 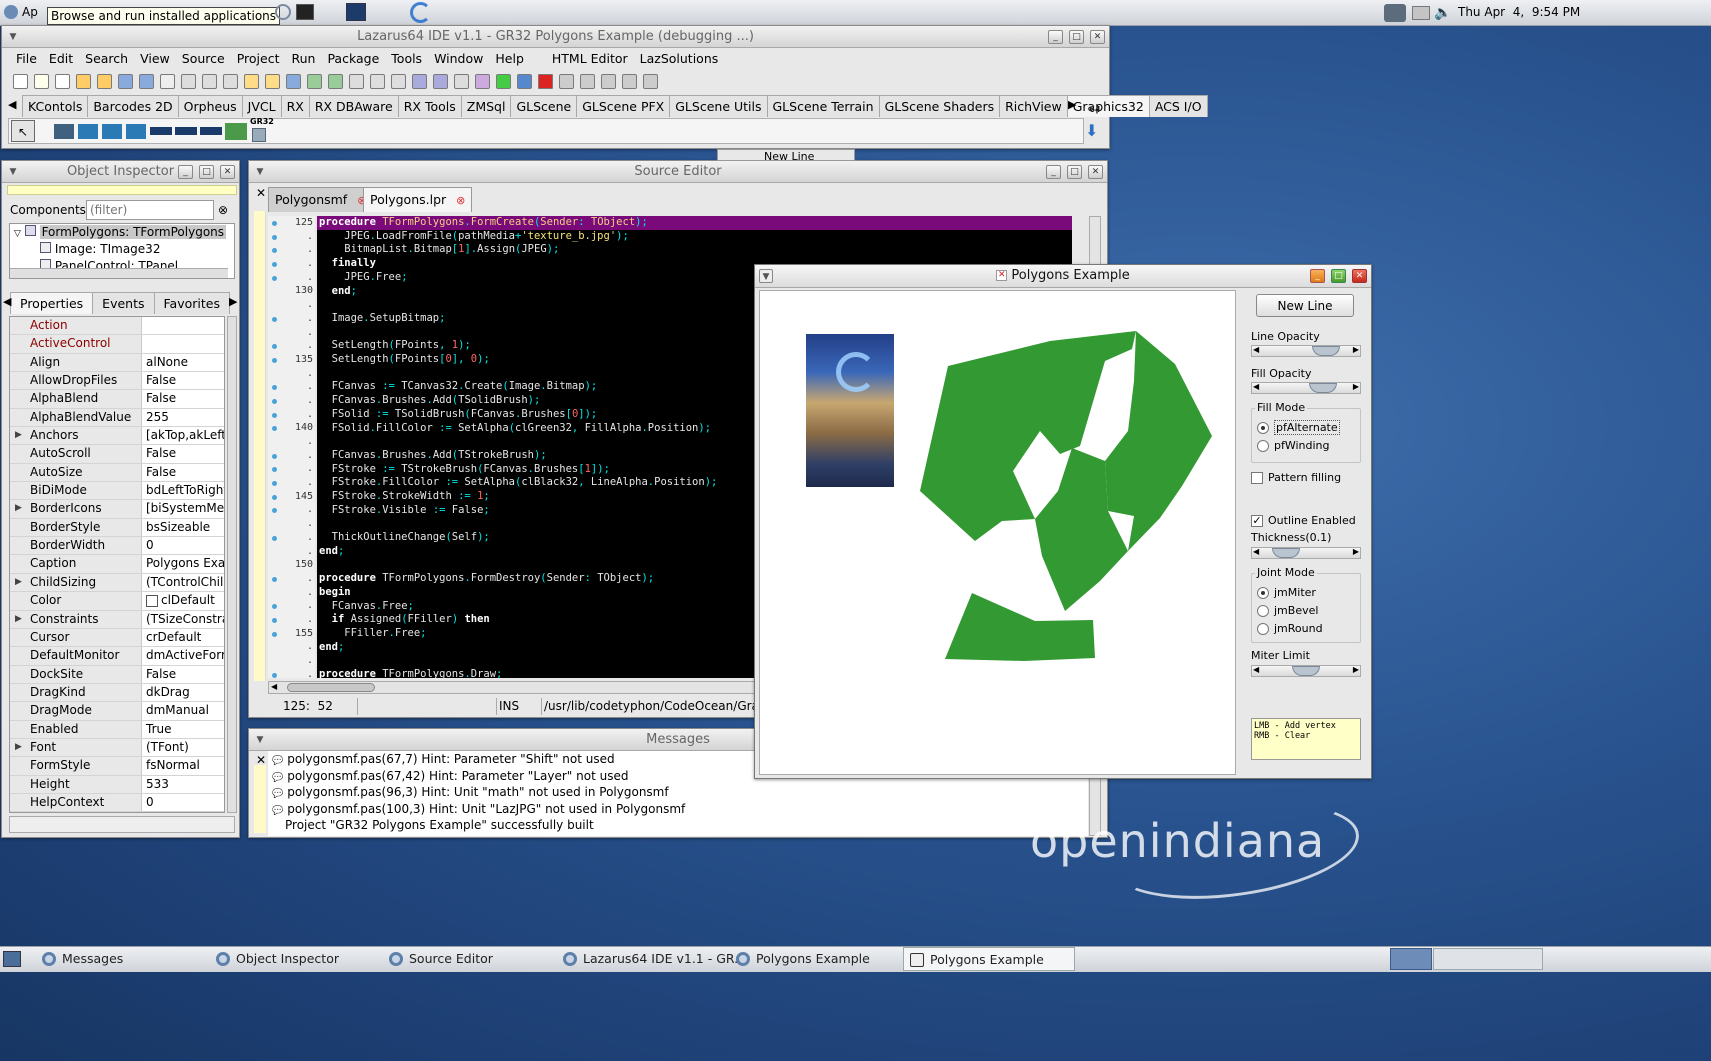 I want to click on palette-tab-rx-tools: RX Tools, so click(x=429, y=106).